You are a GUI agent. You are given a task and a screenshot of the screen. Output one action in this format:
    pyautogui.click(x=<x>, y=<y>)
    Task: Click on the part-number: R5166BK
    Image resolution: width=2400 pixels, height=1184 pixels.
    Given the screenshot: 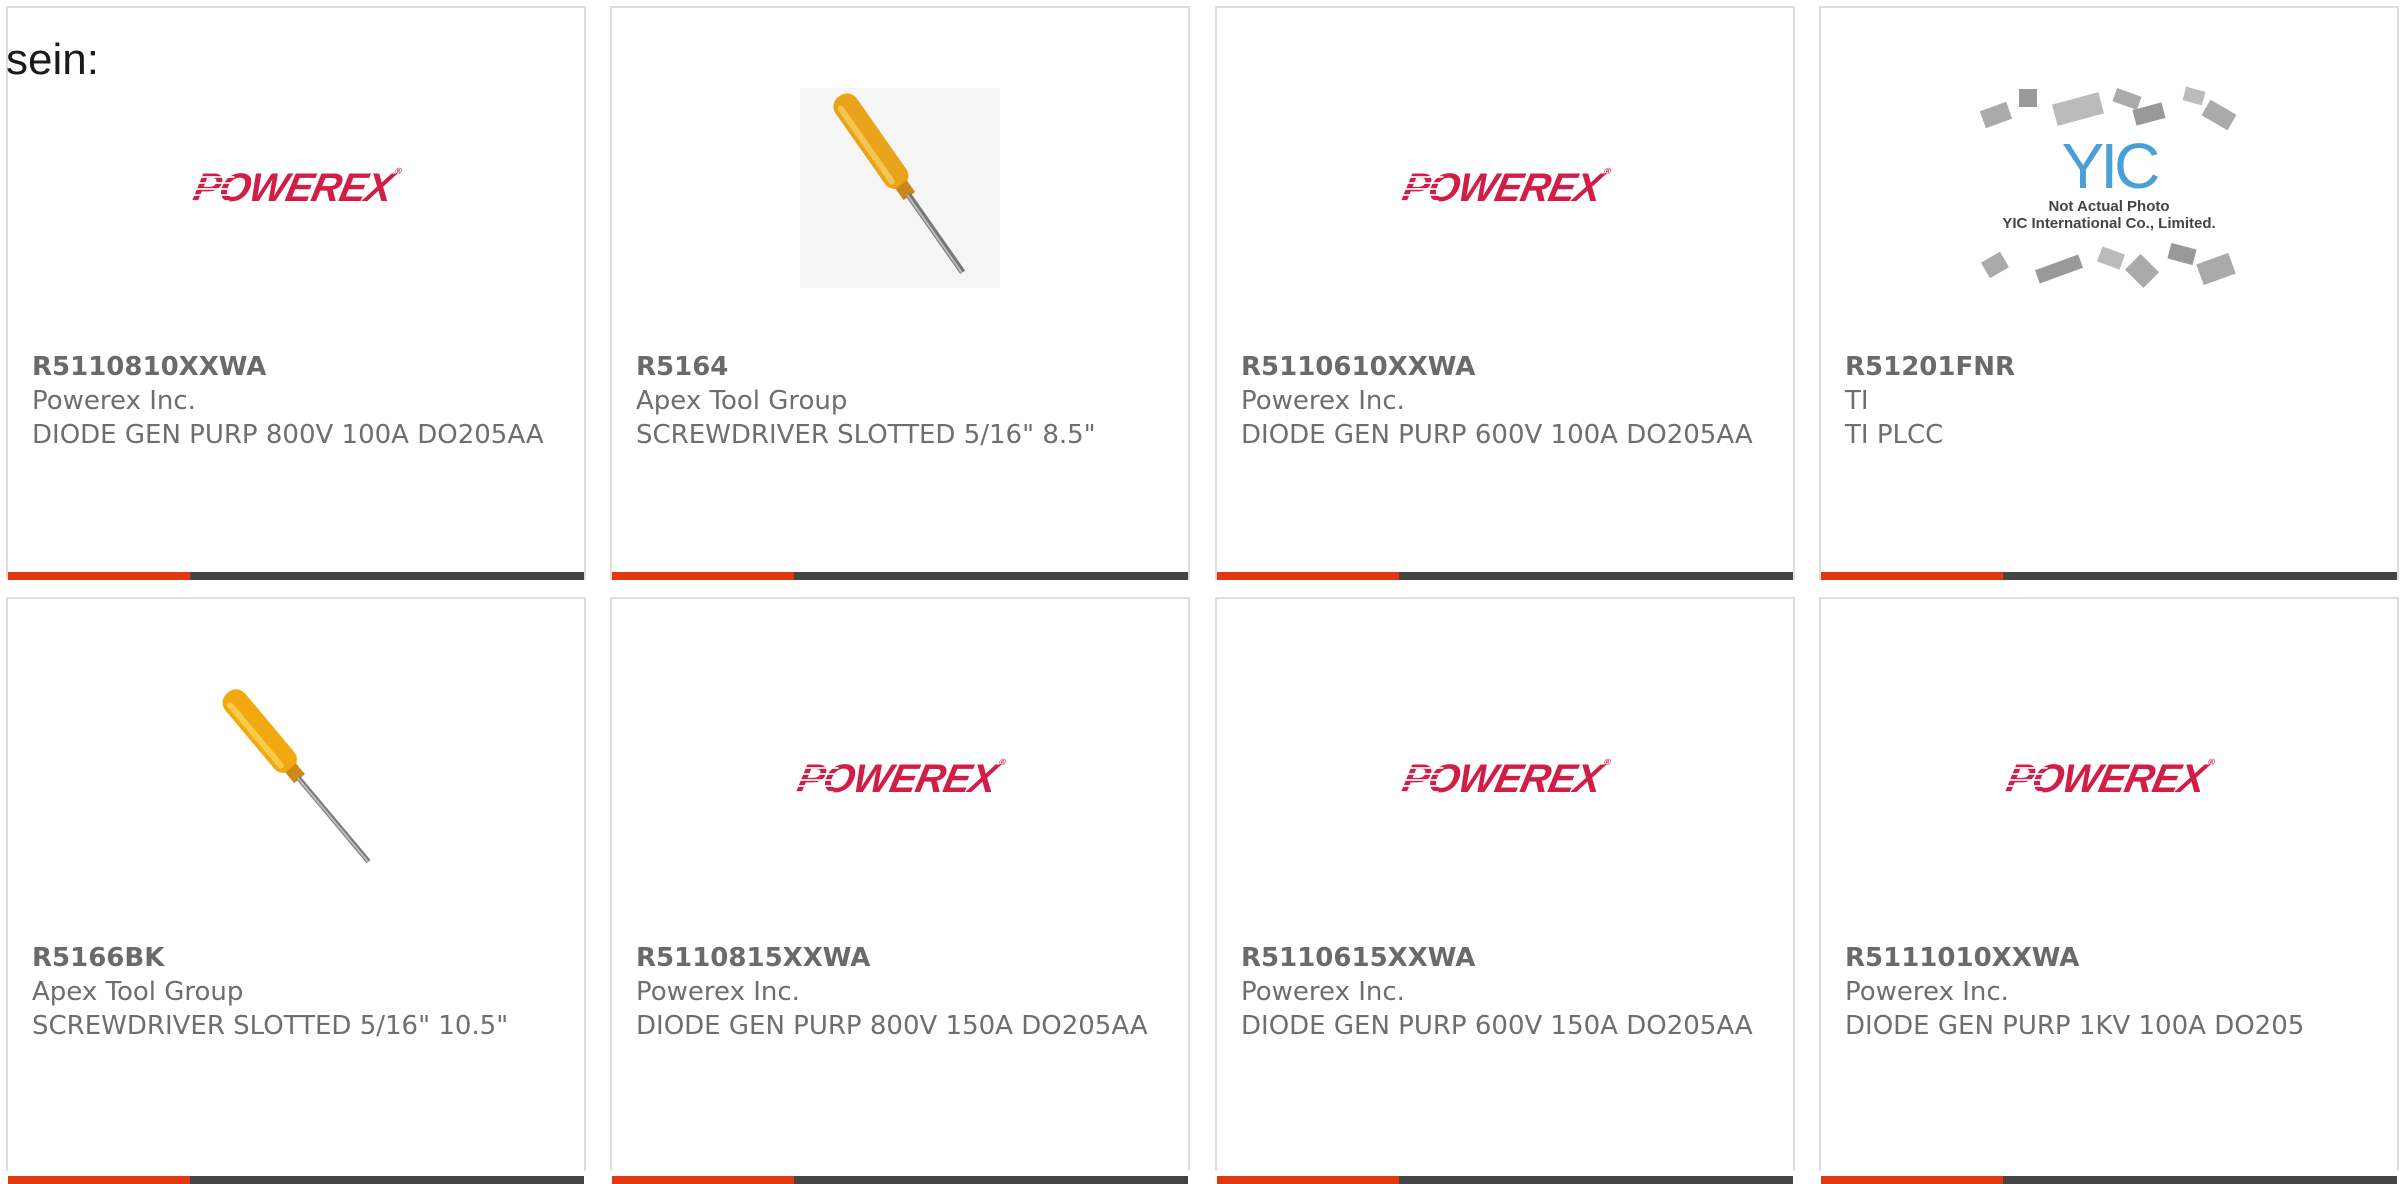 What is the action you would take?
    pyautogui.click(x=298, y=958)
    